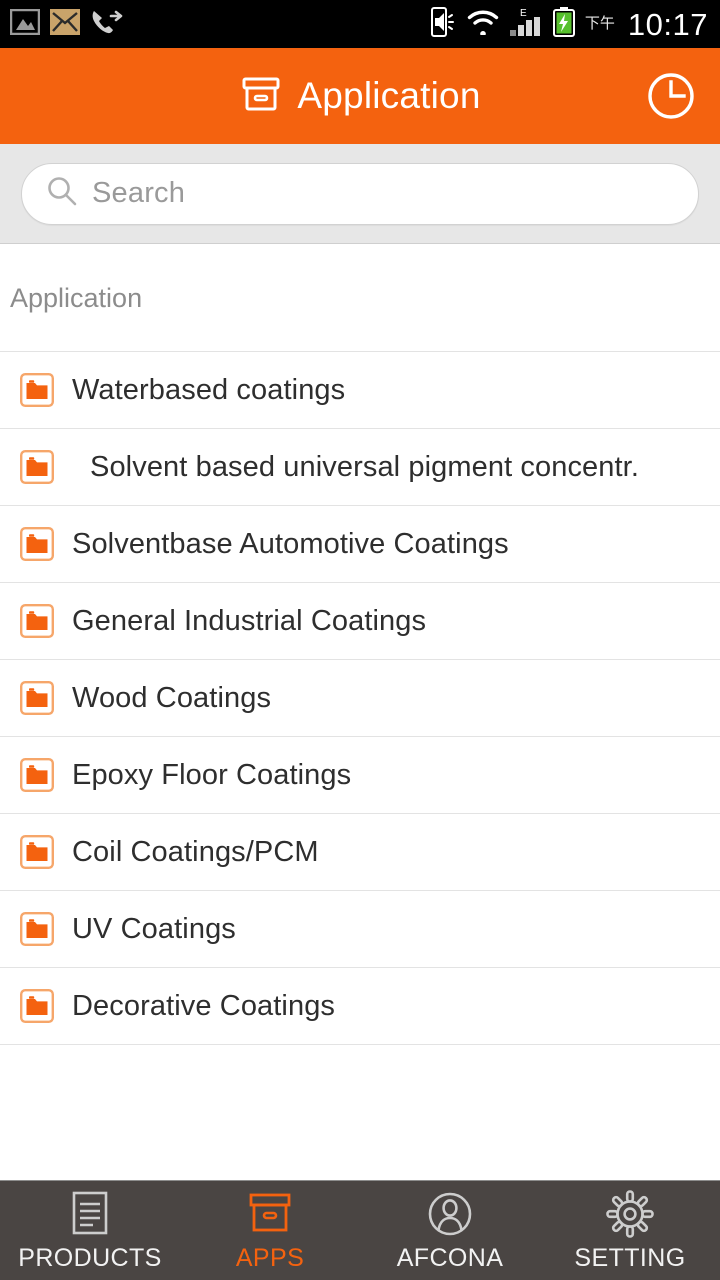  I want to click on list-item: Decorative Coatings, so click(360, 1006).